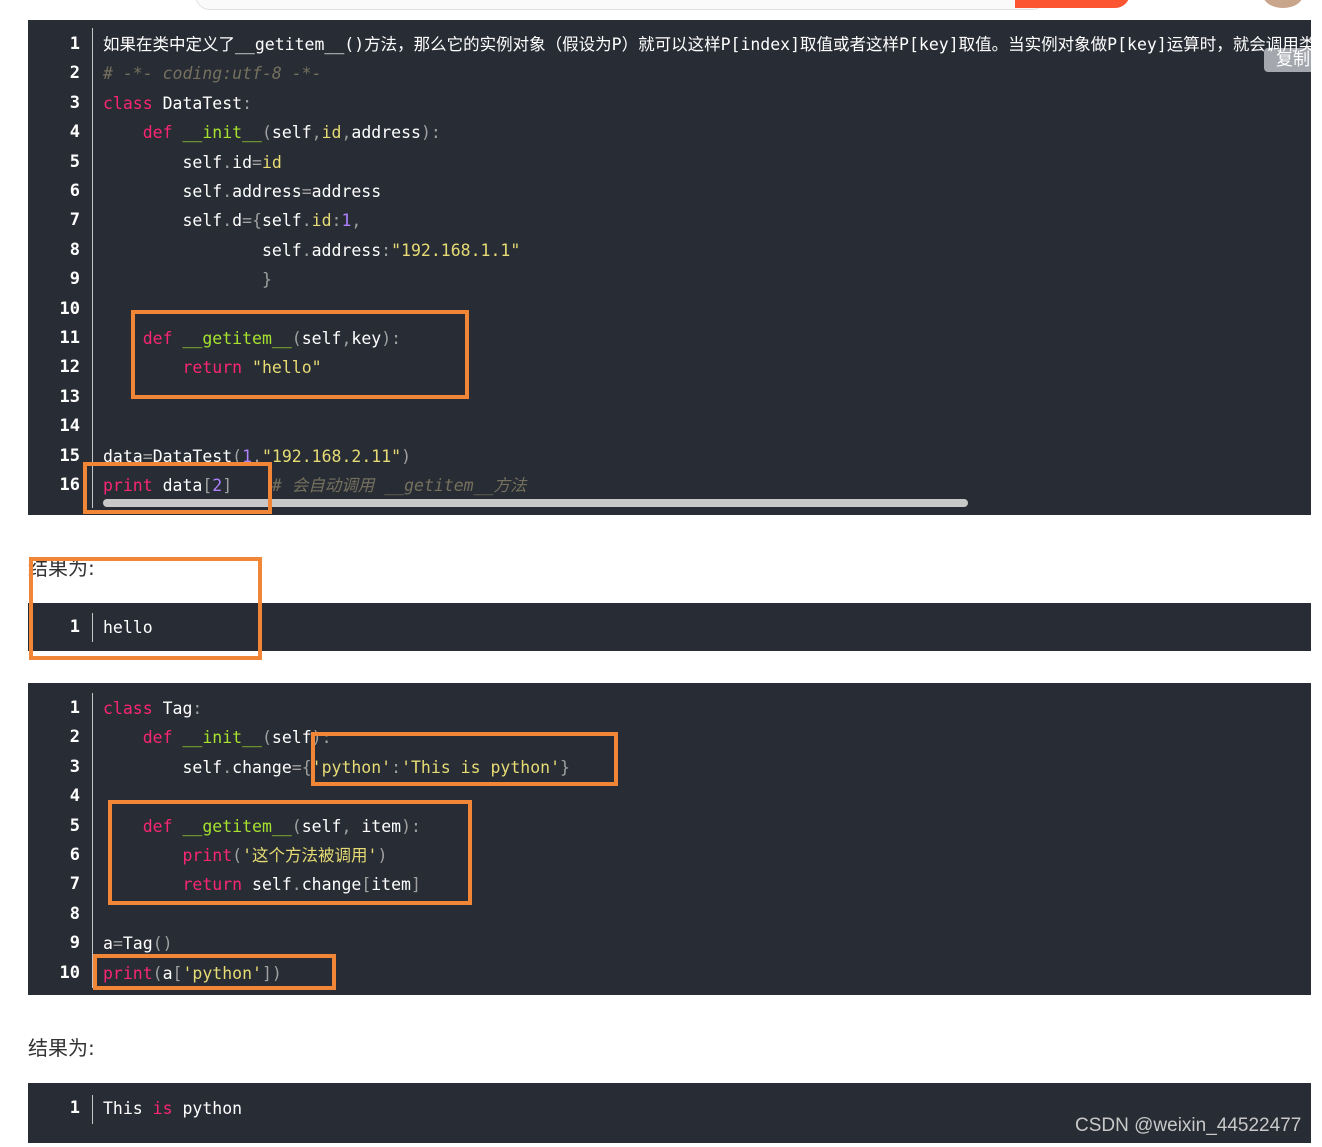 This screenshot has width=1322, height=1147. Describe the element at coordinates (217, 737) in the screenshot. I see `code-text: def __init__(self):` at that location.